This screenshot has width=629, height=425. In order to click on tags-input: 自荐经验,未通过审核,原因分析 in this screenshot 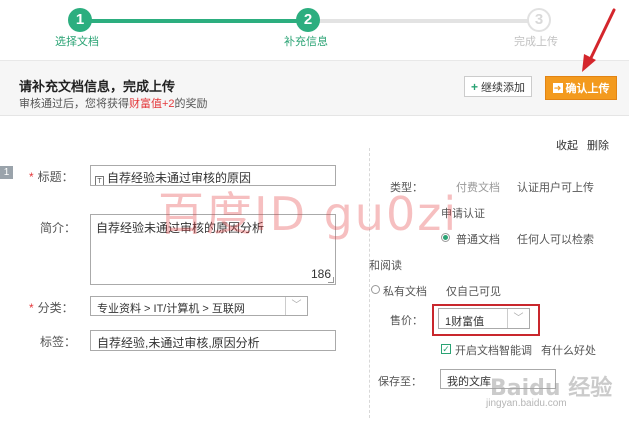, I will do `click(213, 340)`.